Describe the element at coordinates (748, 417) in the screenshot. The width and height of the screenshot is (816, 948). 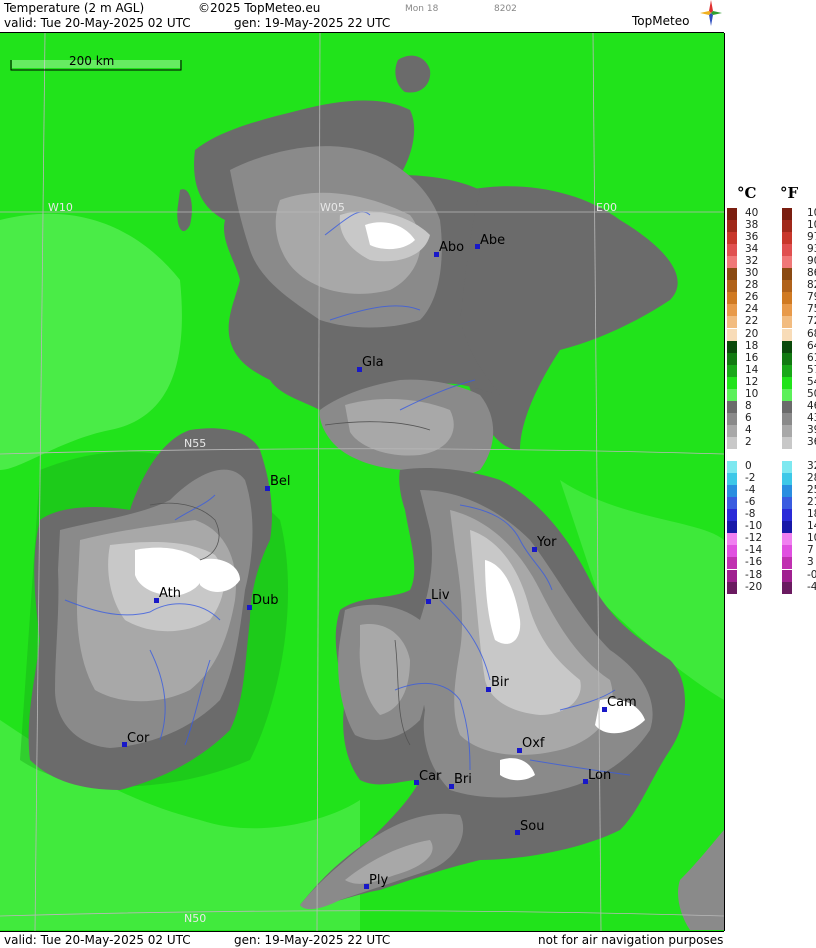
I see `legend-celsius-value: 6` at that location.